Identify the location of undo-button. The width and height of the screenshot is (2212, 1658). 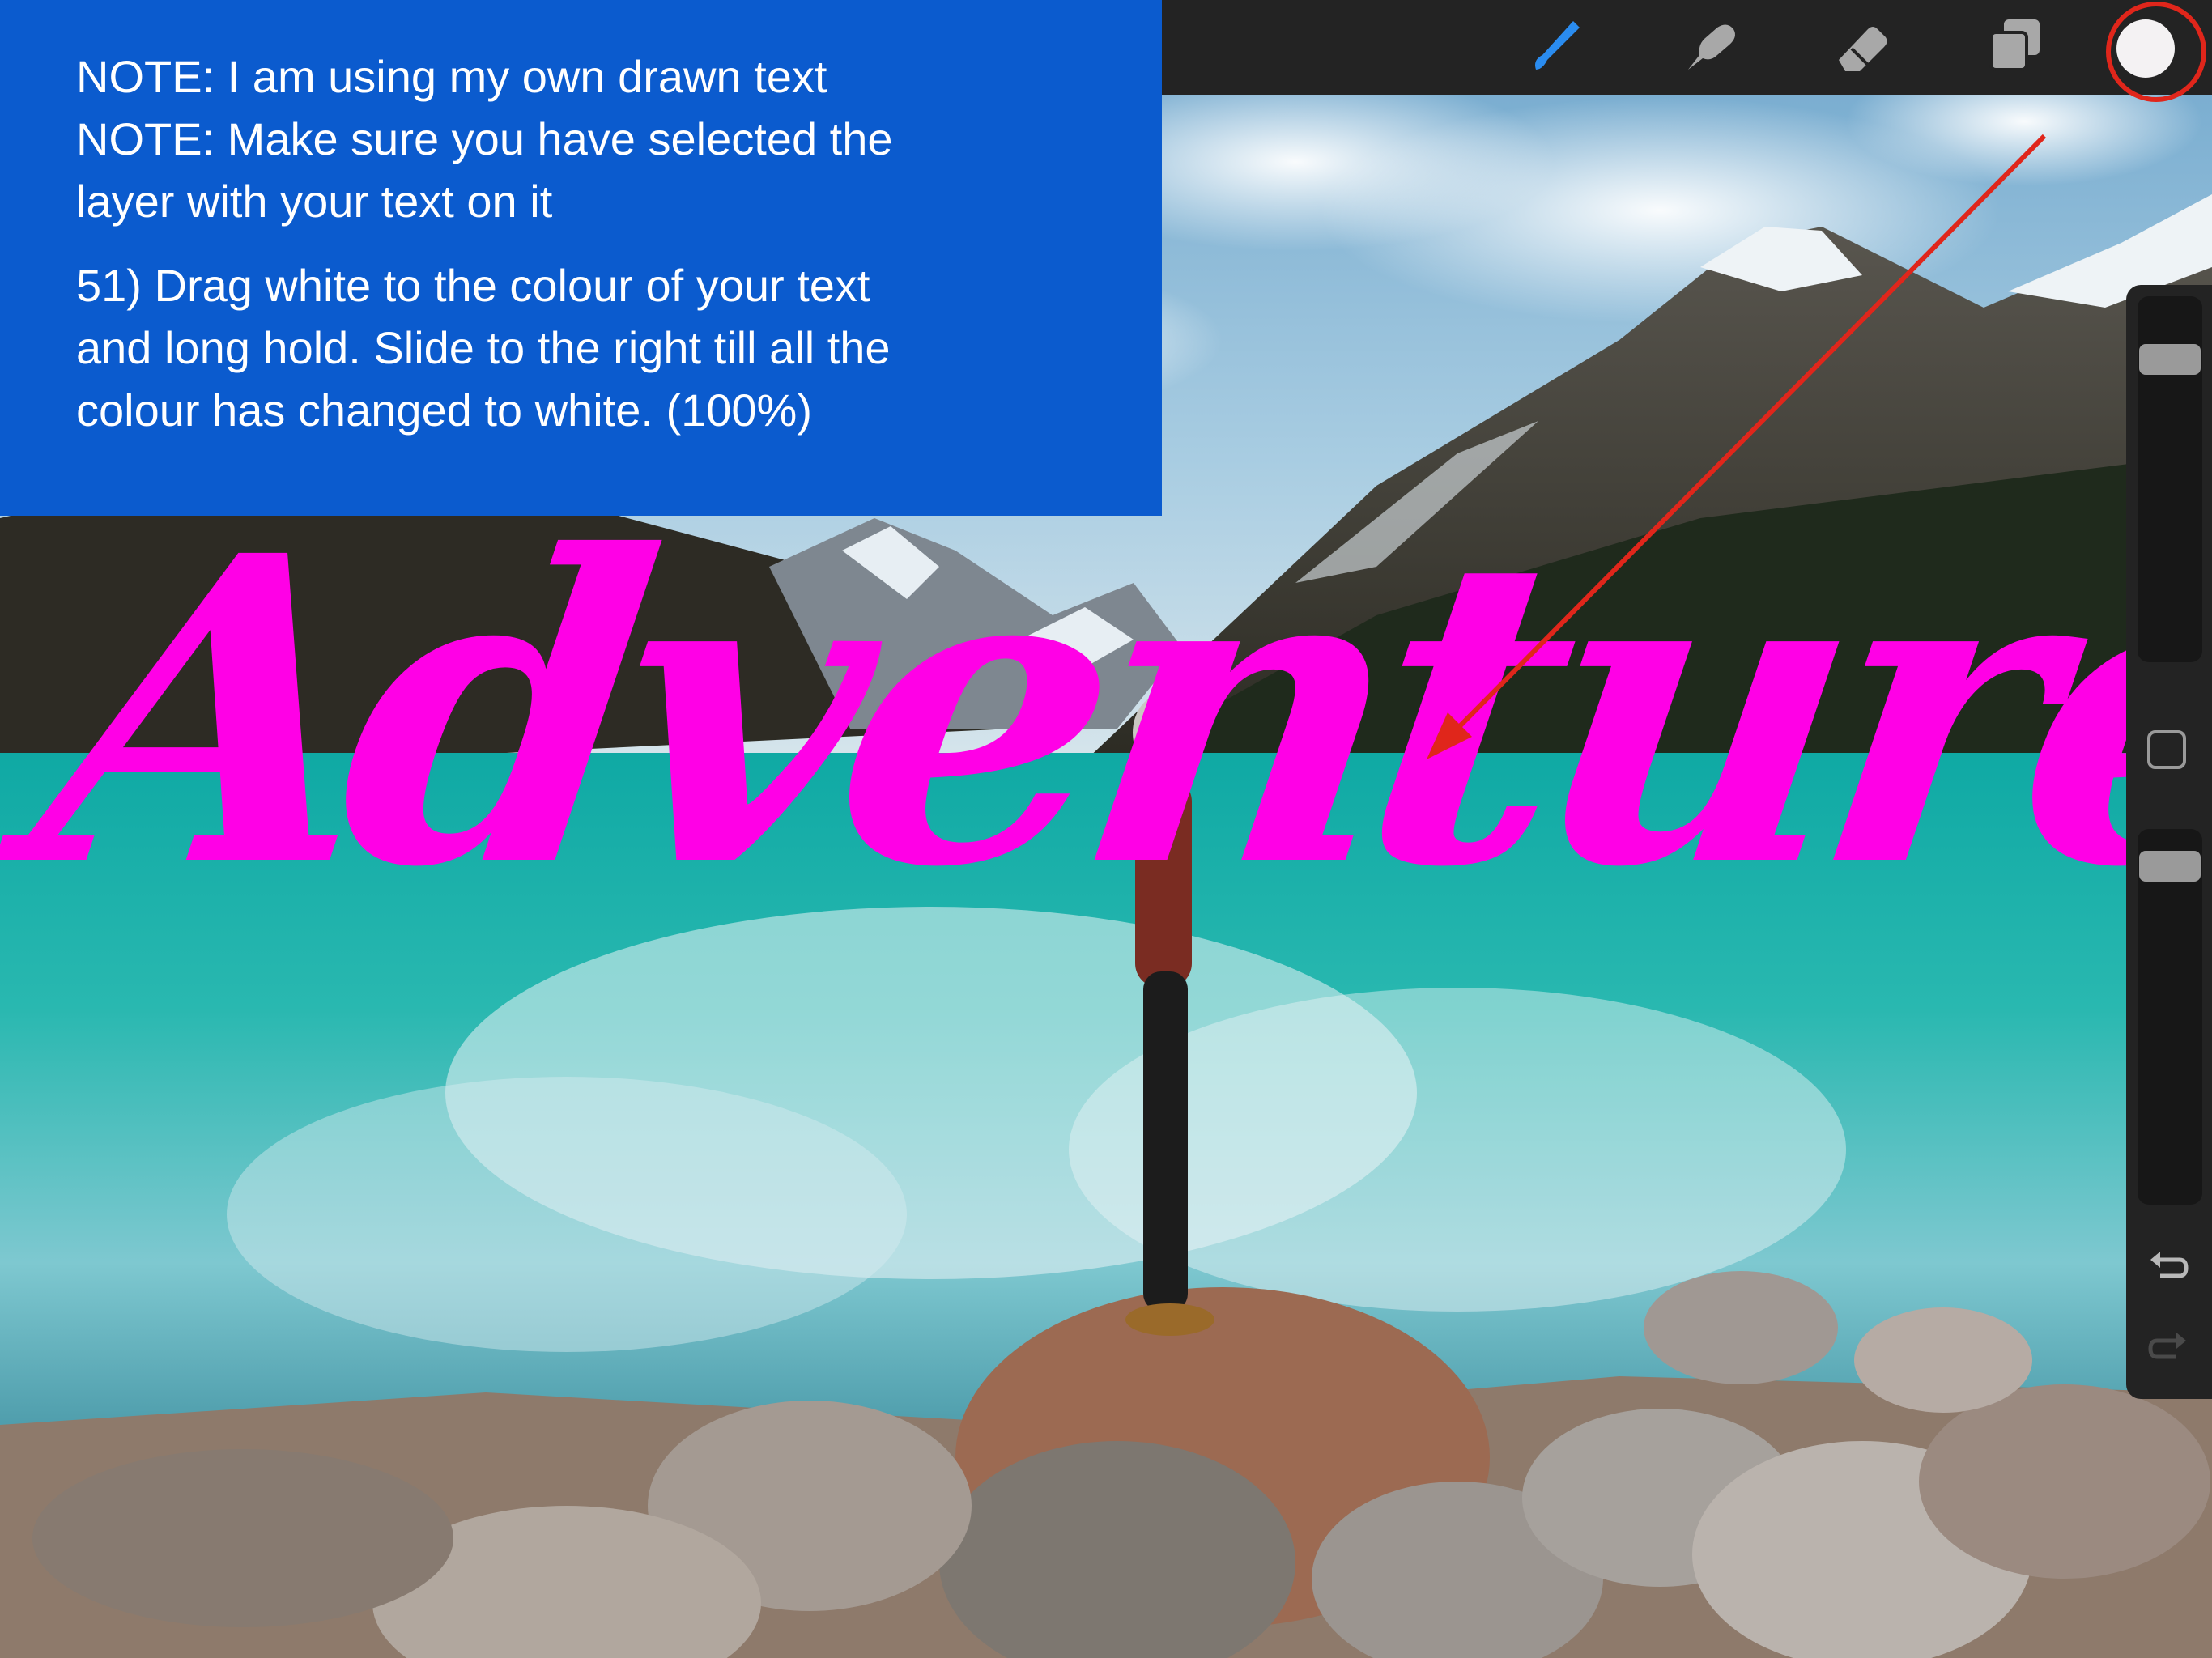
(2168, 1269).